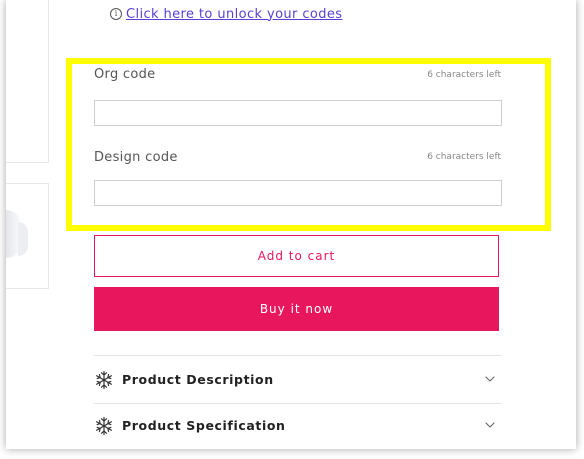  Describe the element at coordinates (296, 256) in the screenshot. I see `add-to-cart-button: Add to cart` at that location.